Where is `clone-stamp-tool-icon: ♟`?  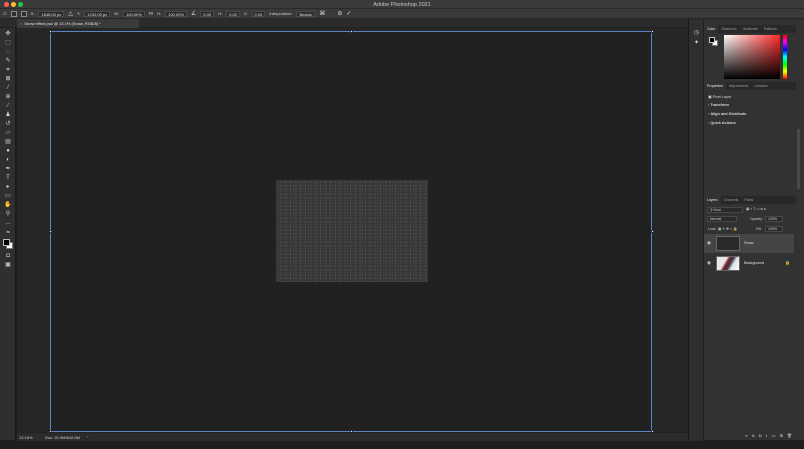
clone-stamp-tool-icon: ♟ is located at coordinates (8, 115).